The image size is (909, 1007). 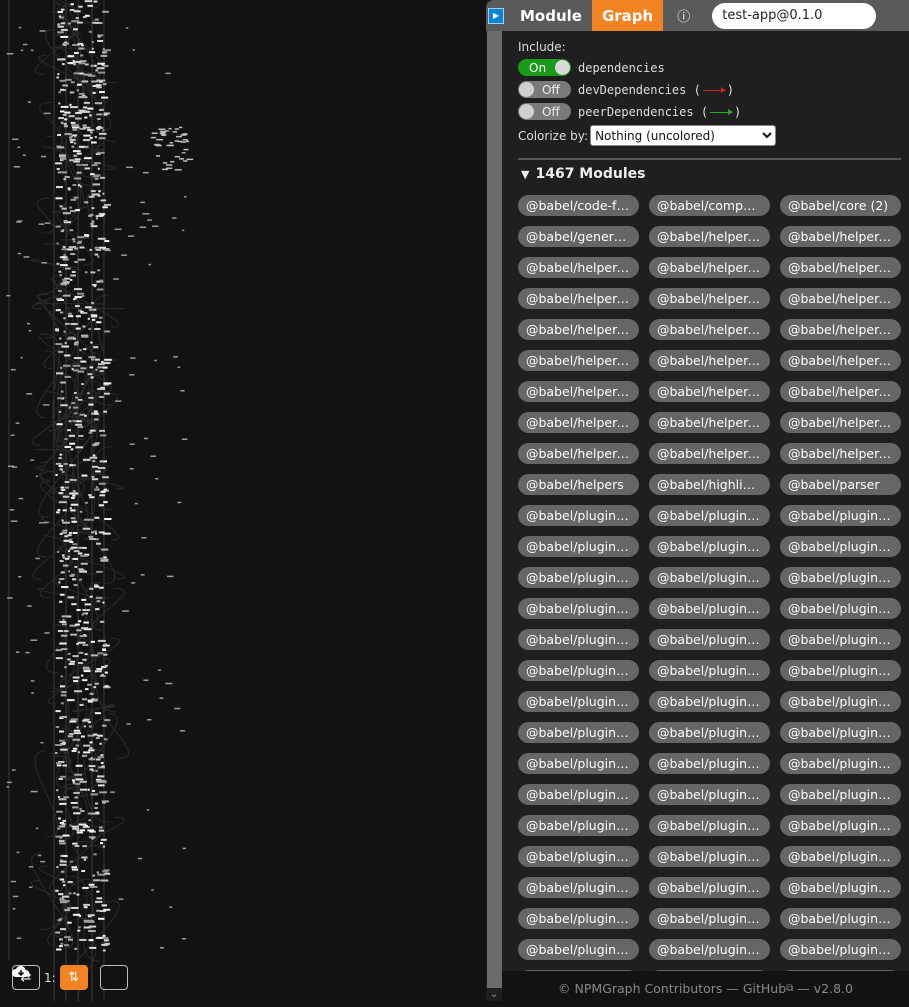 What do you see at coordinates (578, 484) in the screenshot?
I see `module-chip: @babel/helpers` at bounding box center [578, 484].